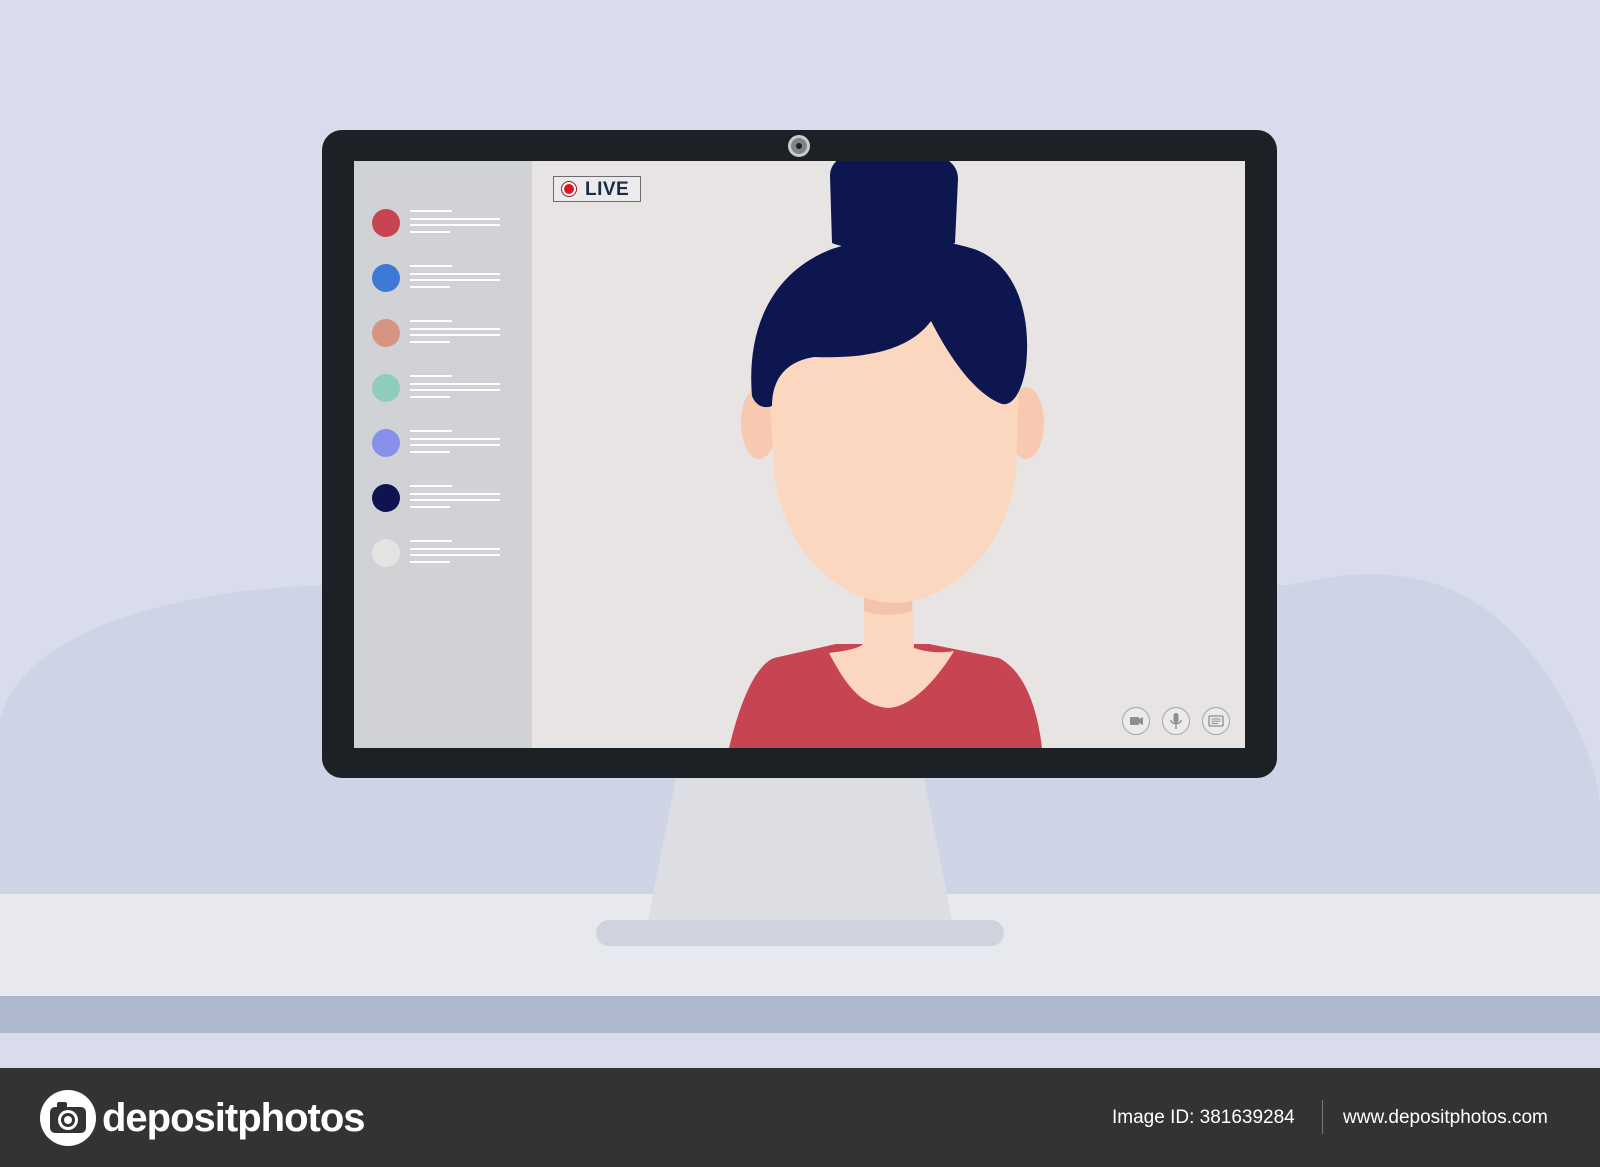 The width and height of the screenshot is (1600, 1167). I want to click on caller-avatar, so click(886, 454).